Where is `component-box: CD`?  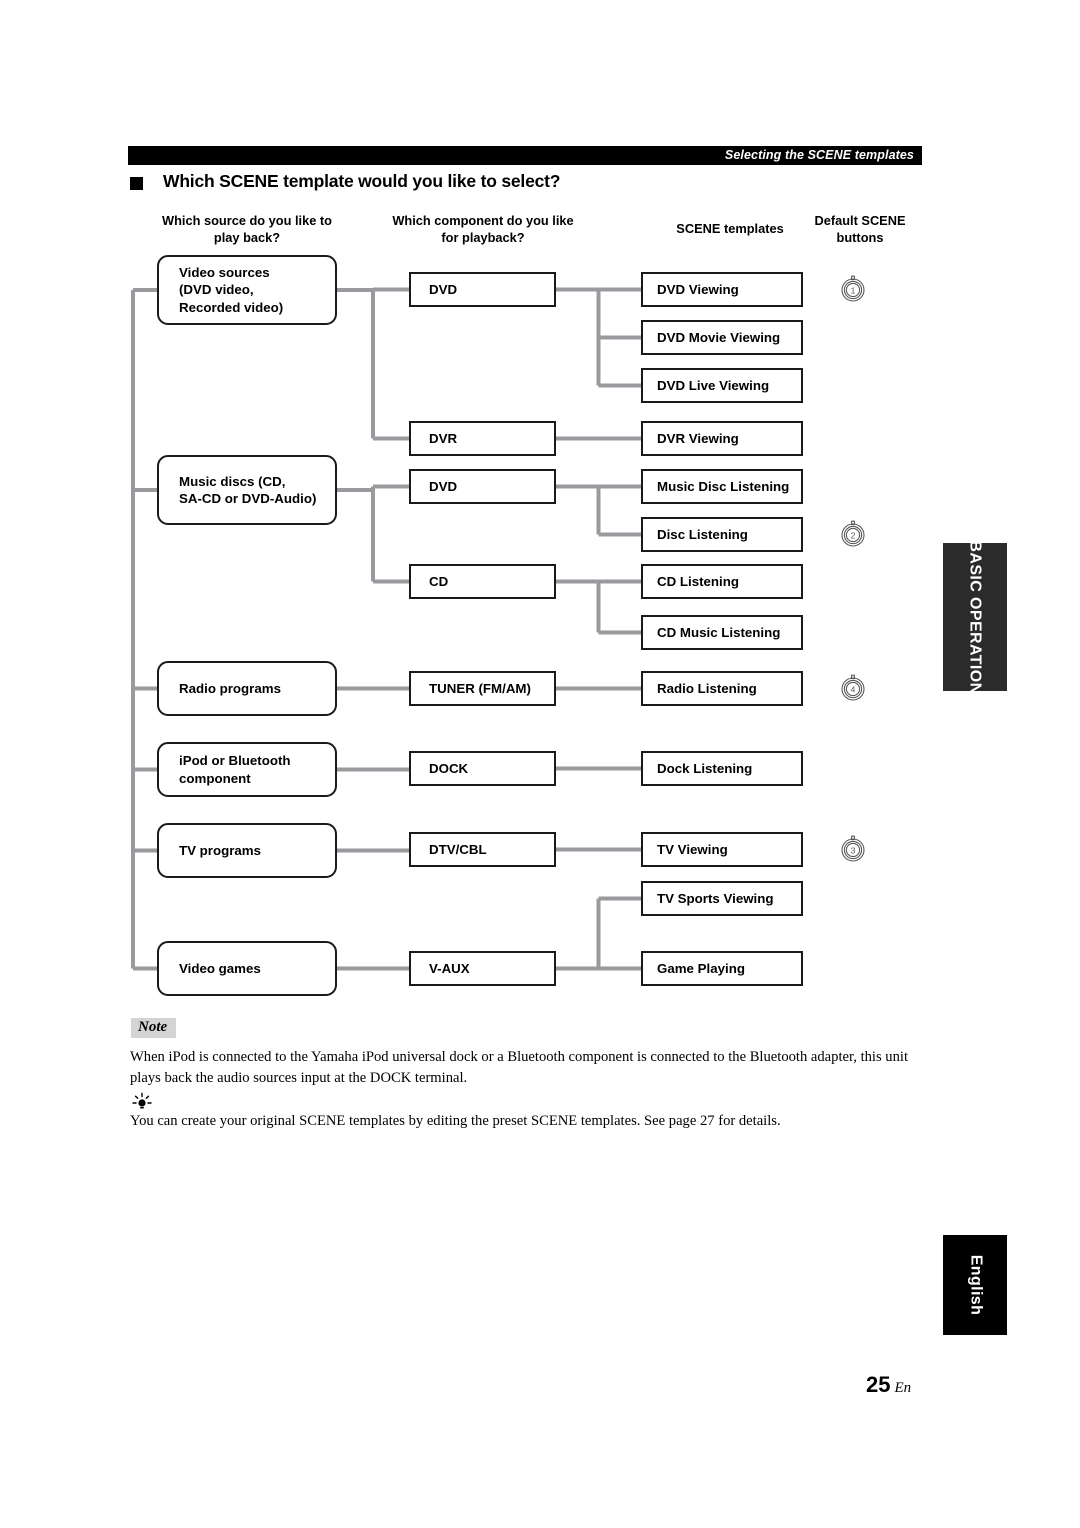
component-box: CD is located at coordinates (482, 581).